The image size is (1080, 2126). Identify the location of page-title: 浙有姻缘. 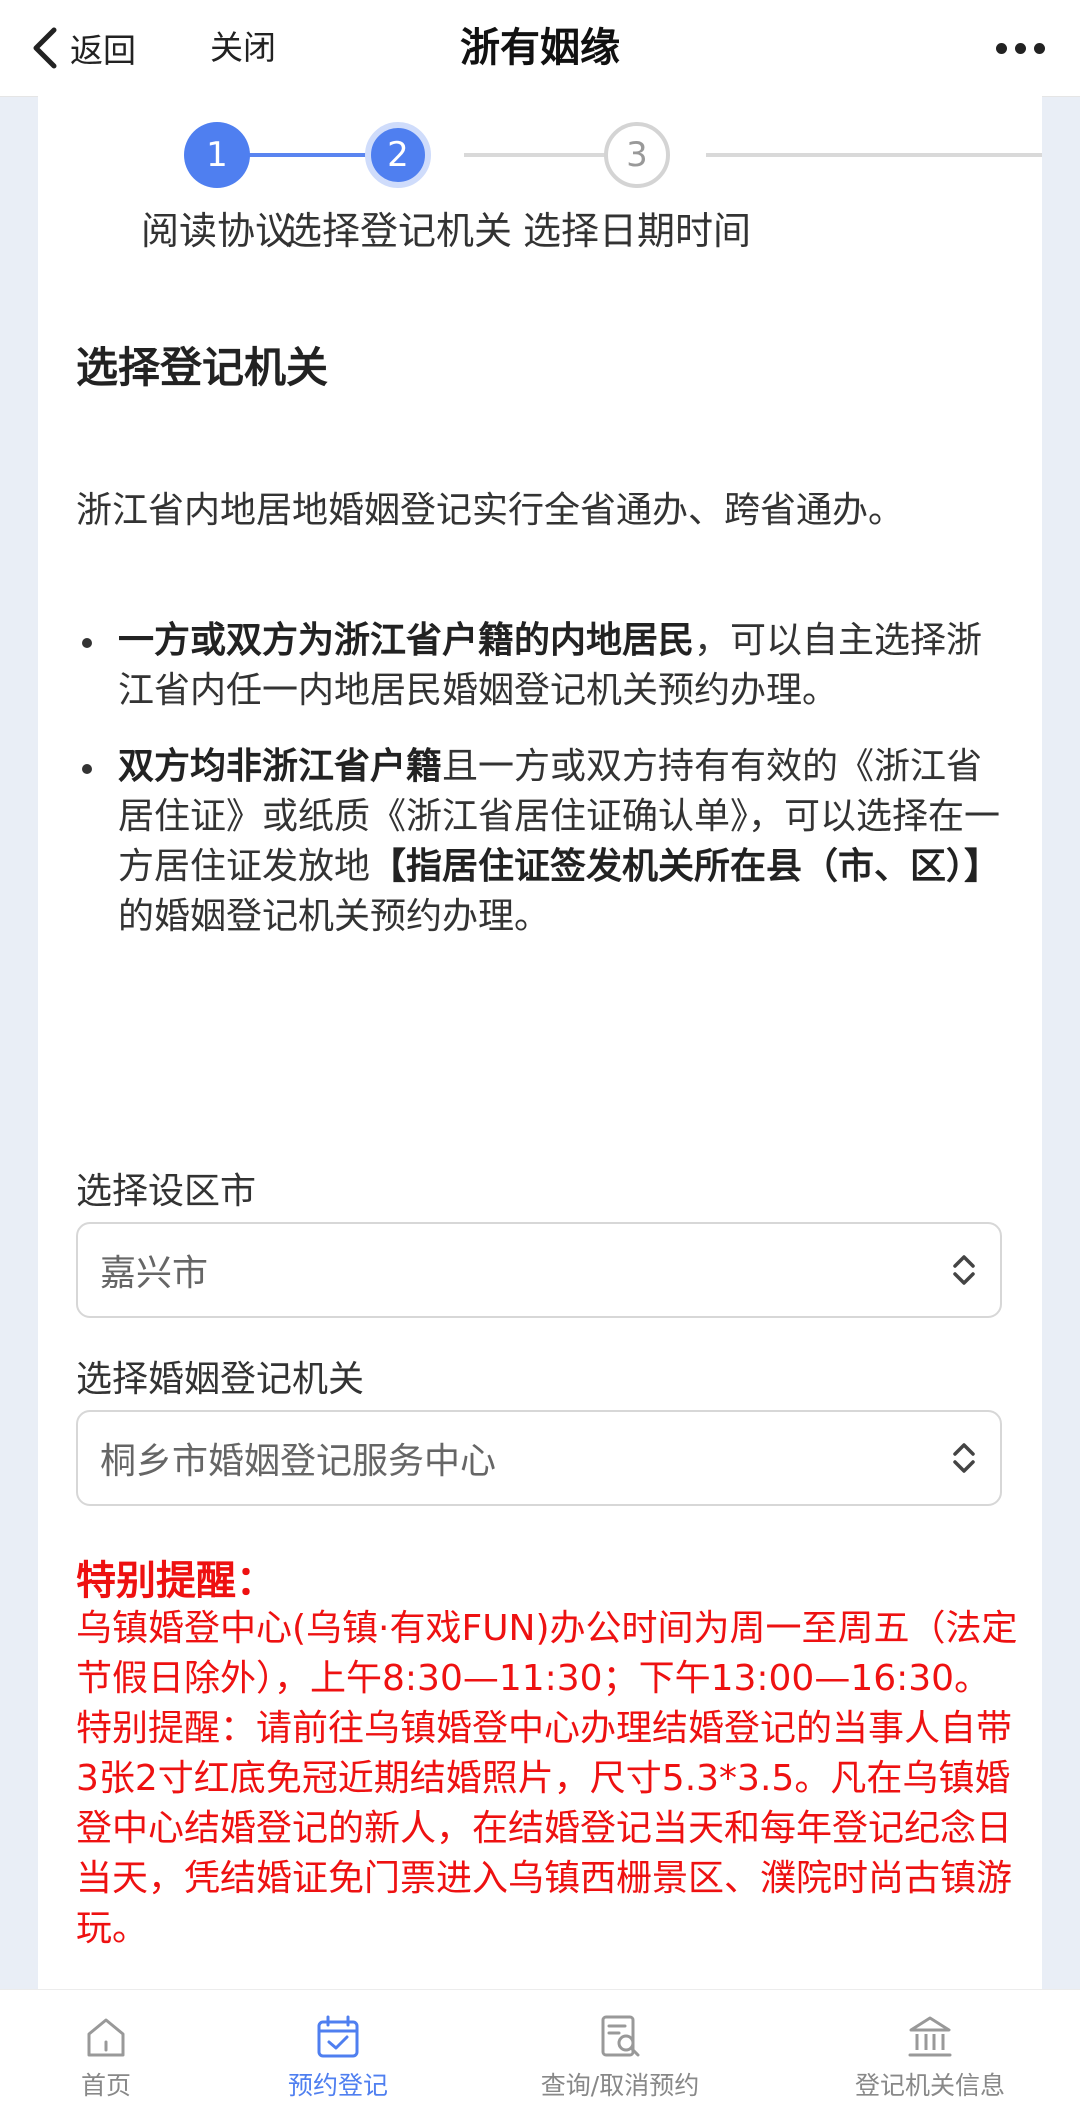
(540, 48).